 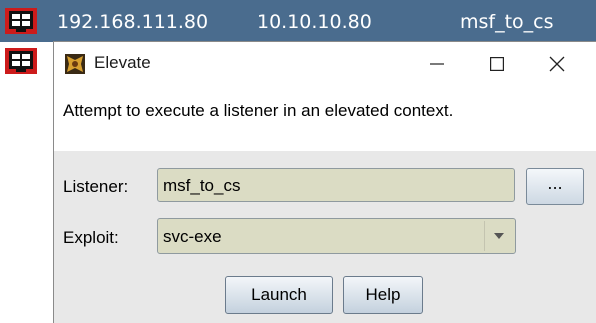 I want to click on session-internal-ip: 10.10.10.80, so click(x=314, y=22).